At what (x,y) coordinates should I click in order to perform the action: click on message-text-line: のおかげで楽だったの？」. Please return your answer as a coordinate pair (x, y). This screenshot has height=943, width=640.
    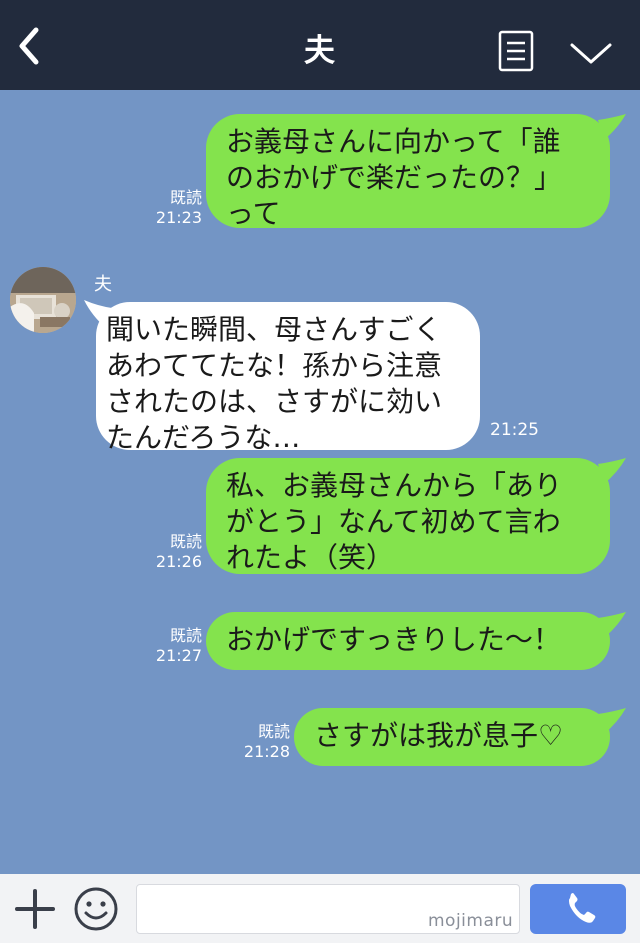
    Looking at the image, I should click on (394, 177).